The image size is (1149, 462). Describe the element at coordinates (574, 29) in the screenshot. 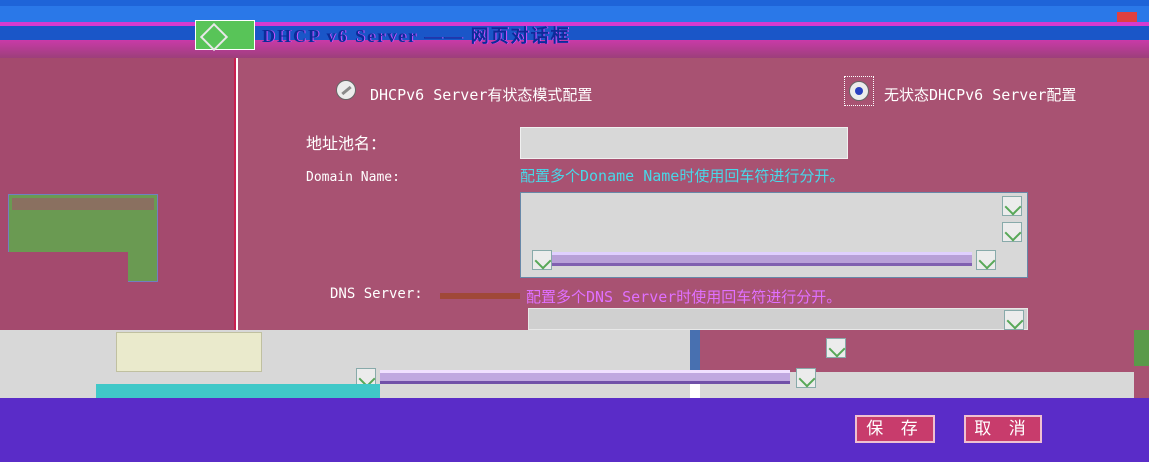

I see `window-title-bar` at that location.